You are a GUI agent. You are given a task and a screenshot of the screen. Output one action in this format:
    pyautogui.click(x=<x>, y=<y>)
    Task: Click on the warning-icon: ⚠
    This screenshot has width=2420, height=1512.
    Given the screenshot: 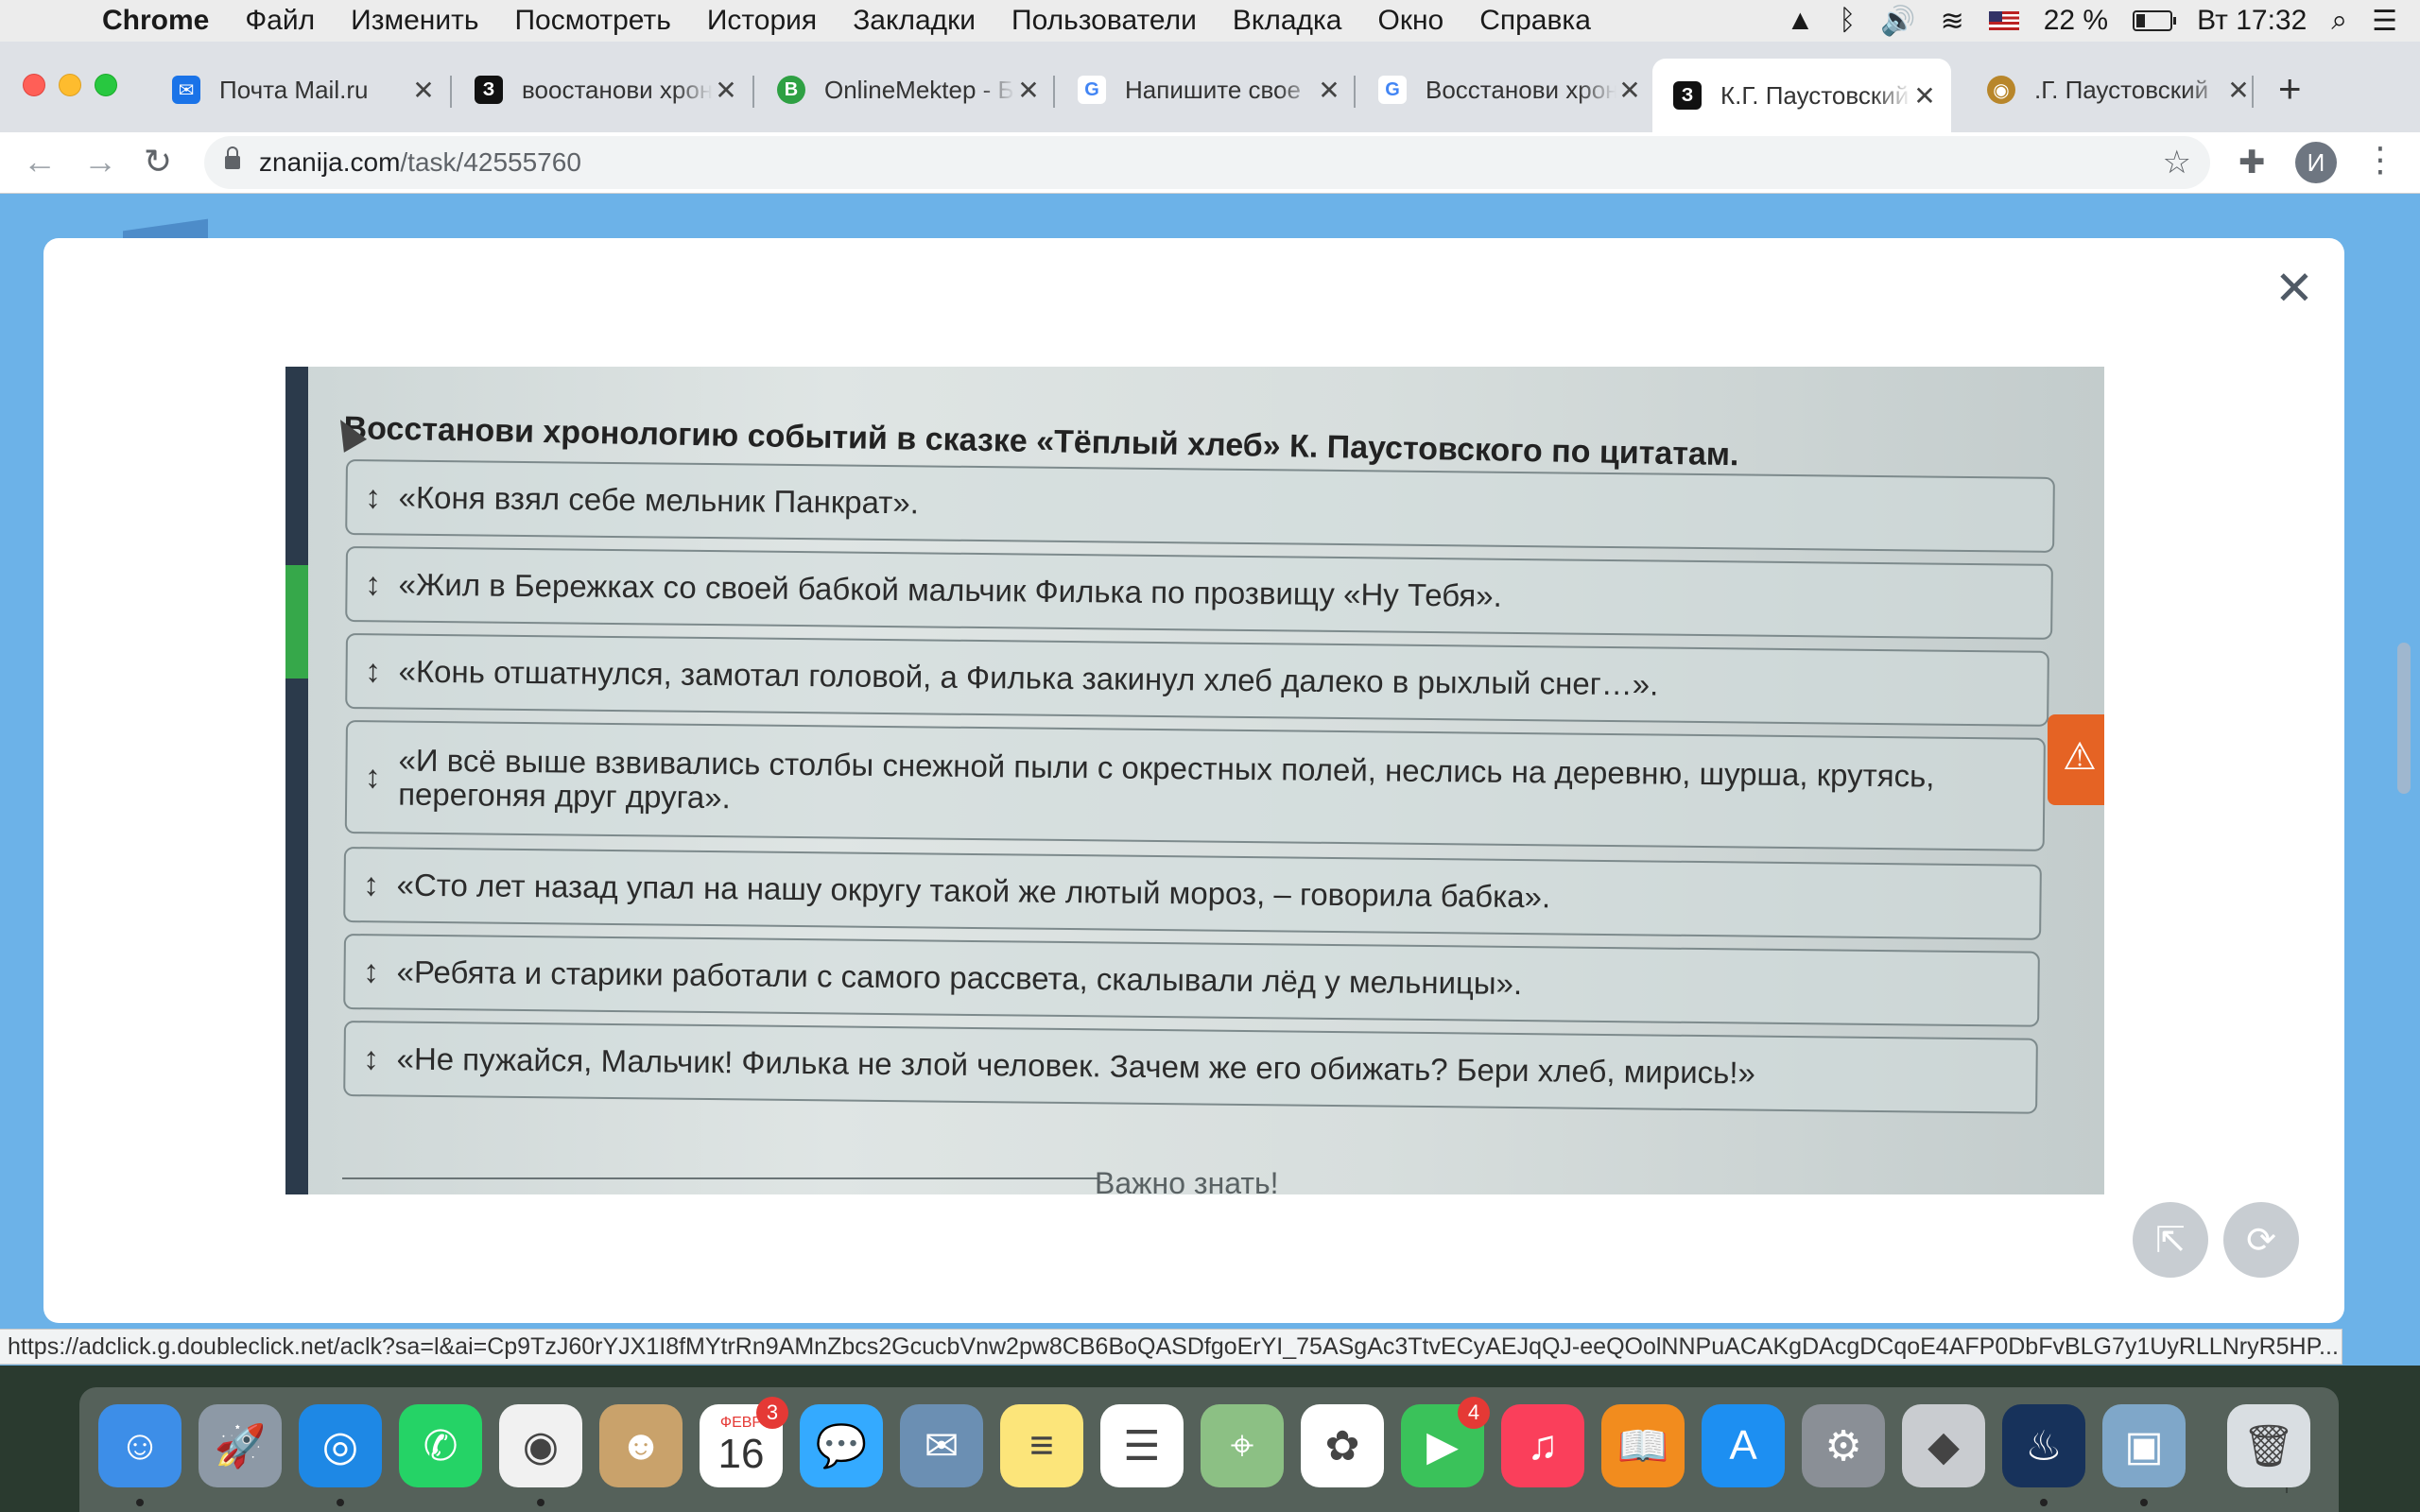 What is the action you would take?
    pyautogui.click(x=2076, y=759)
    